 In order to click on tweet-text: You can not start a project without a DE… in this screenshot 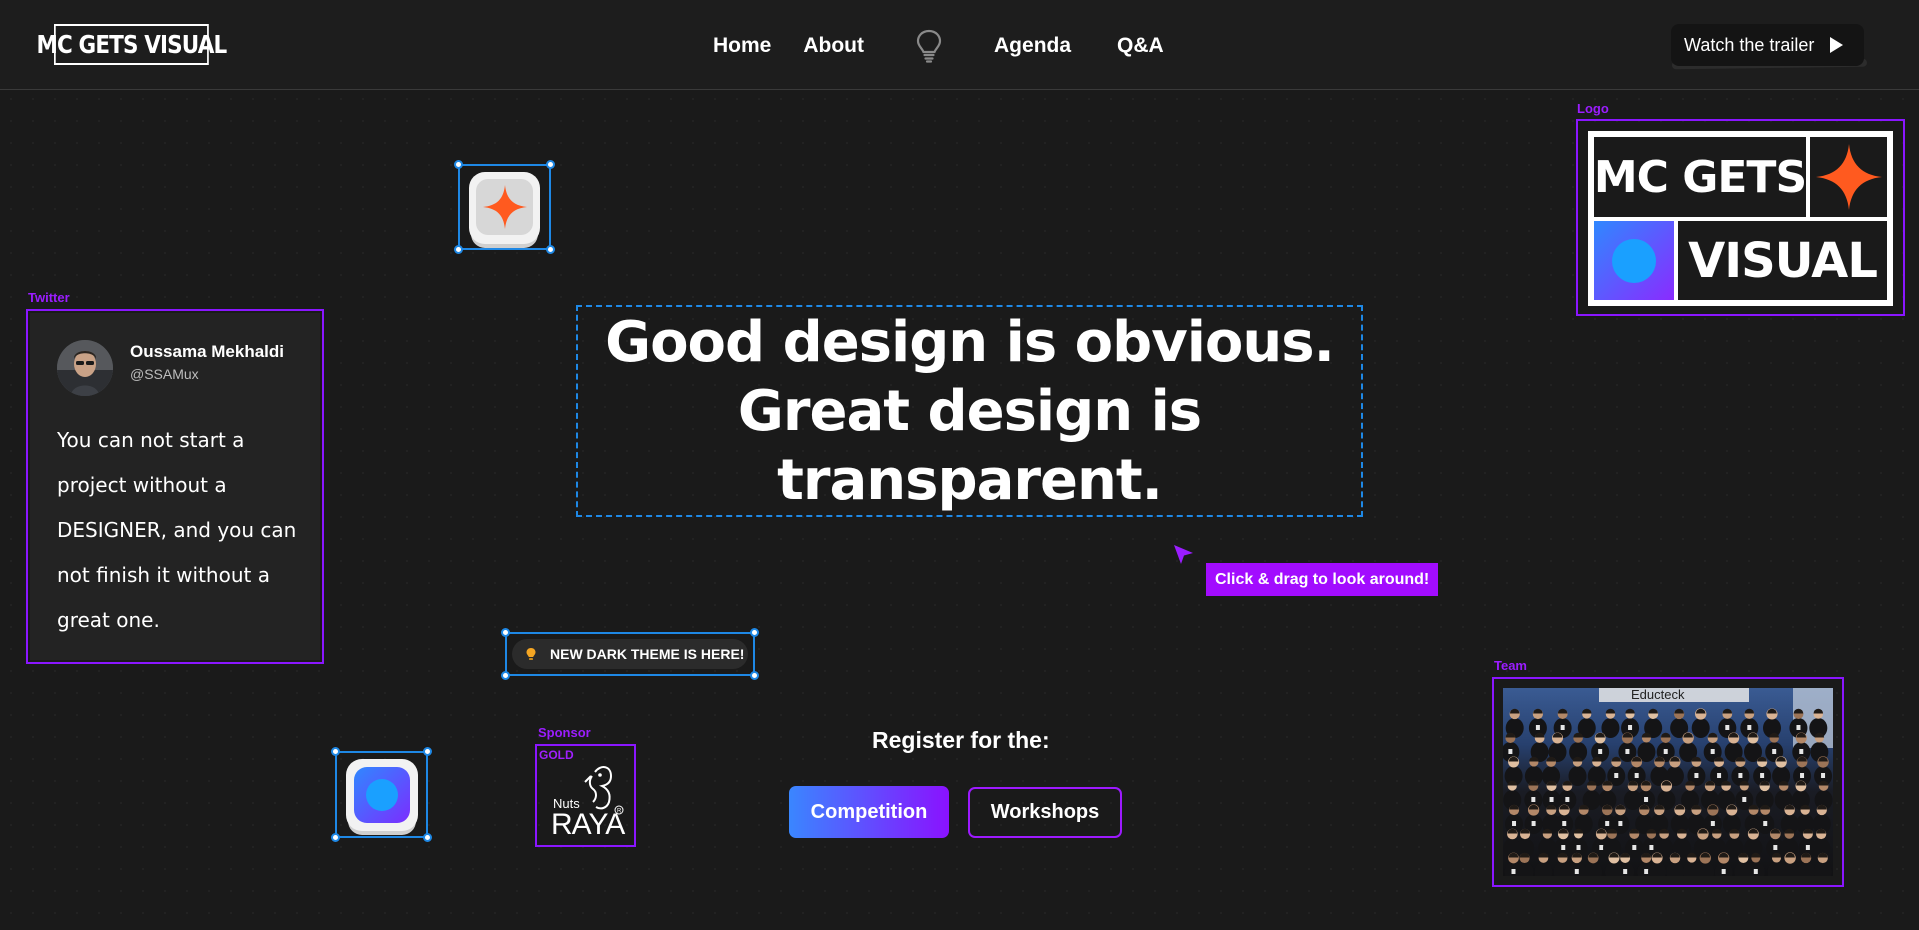, I will do `click(177, 530)`.